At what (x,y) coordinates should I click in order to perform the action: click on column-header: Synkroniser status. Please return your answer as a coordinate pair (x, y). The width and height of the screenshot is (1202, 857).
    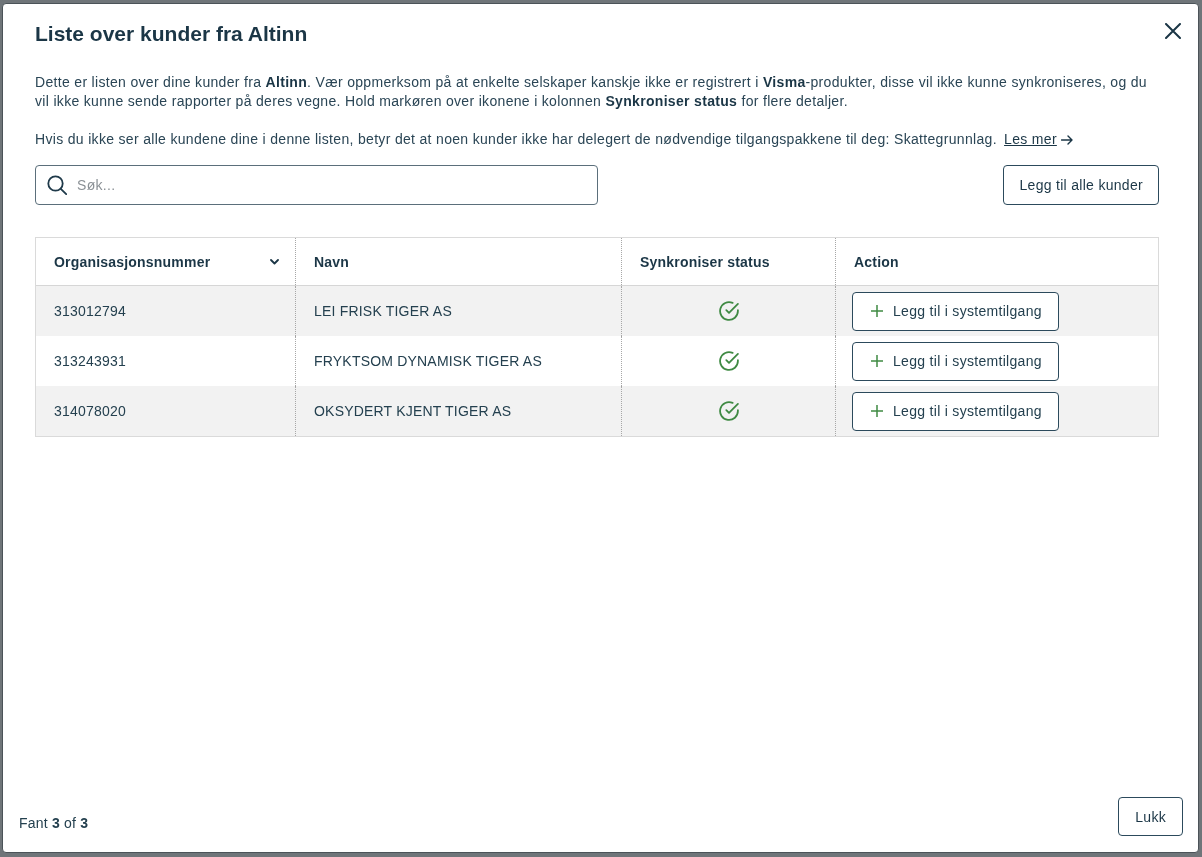
    Looking at the image, I should click on (728, 261).